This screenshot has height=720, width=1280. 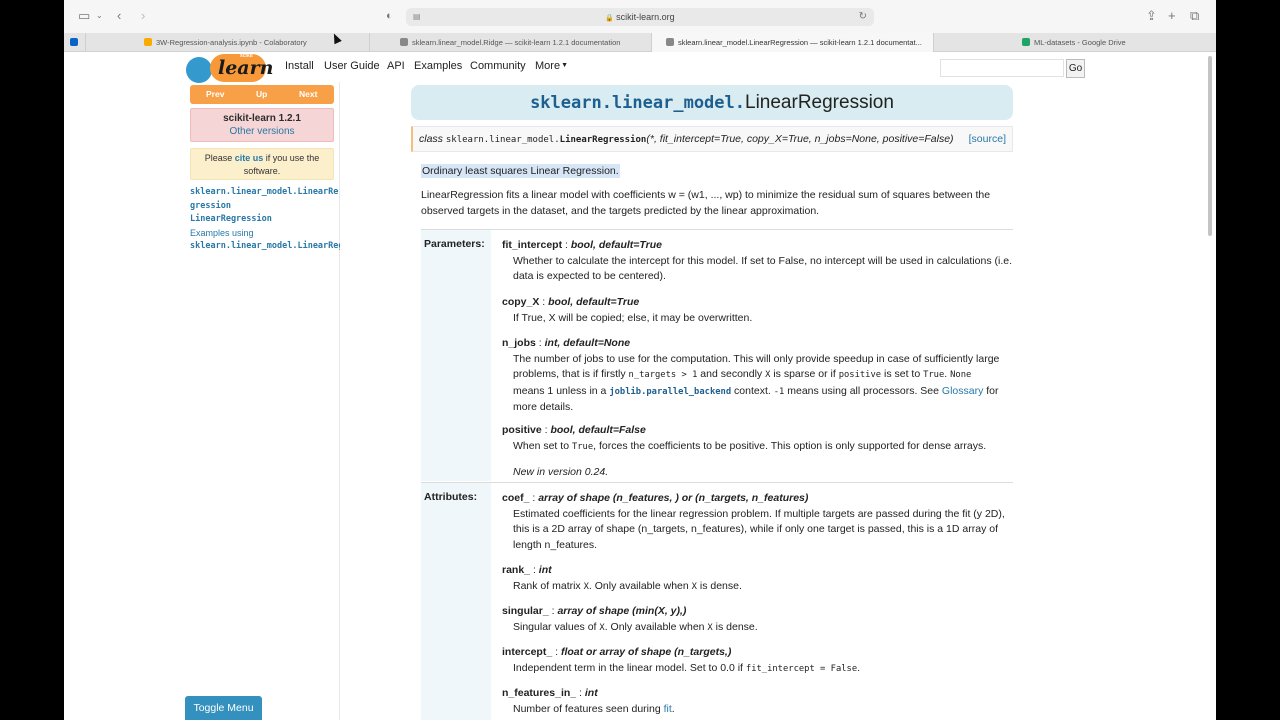 I want to click on inline-code: positive, so click(x=860, y=375).